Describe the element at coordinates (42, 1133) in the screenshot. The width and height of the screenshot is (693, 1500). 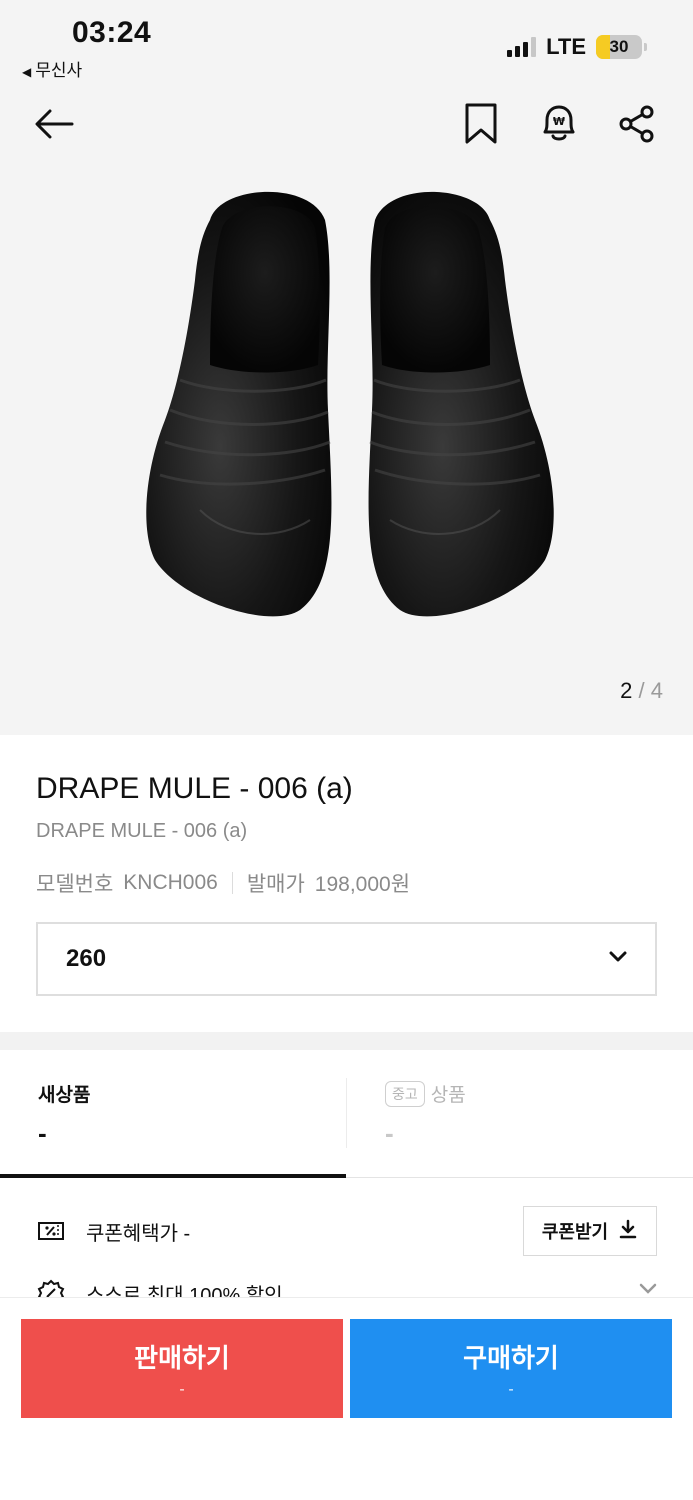
I see `tab-new-price: -` at that location.